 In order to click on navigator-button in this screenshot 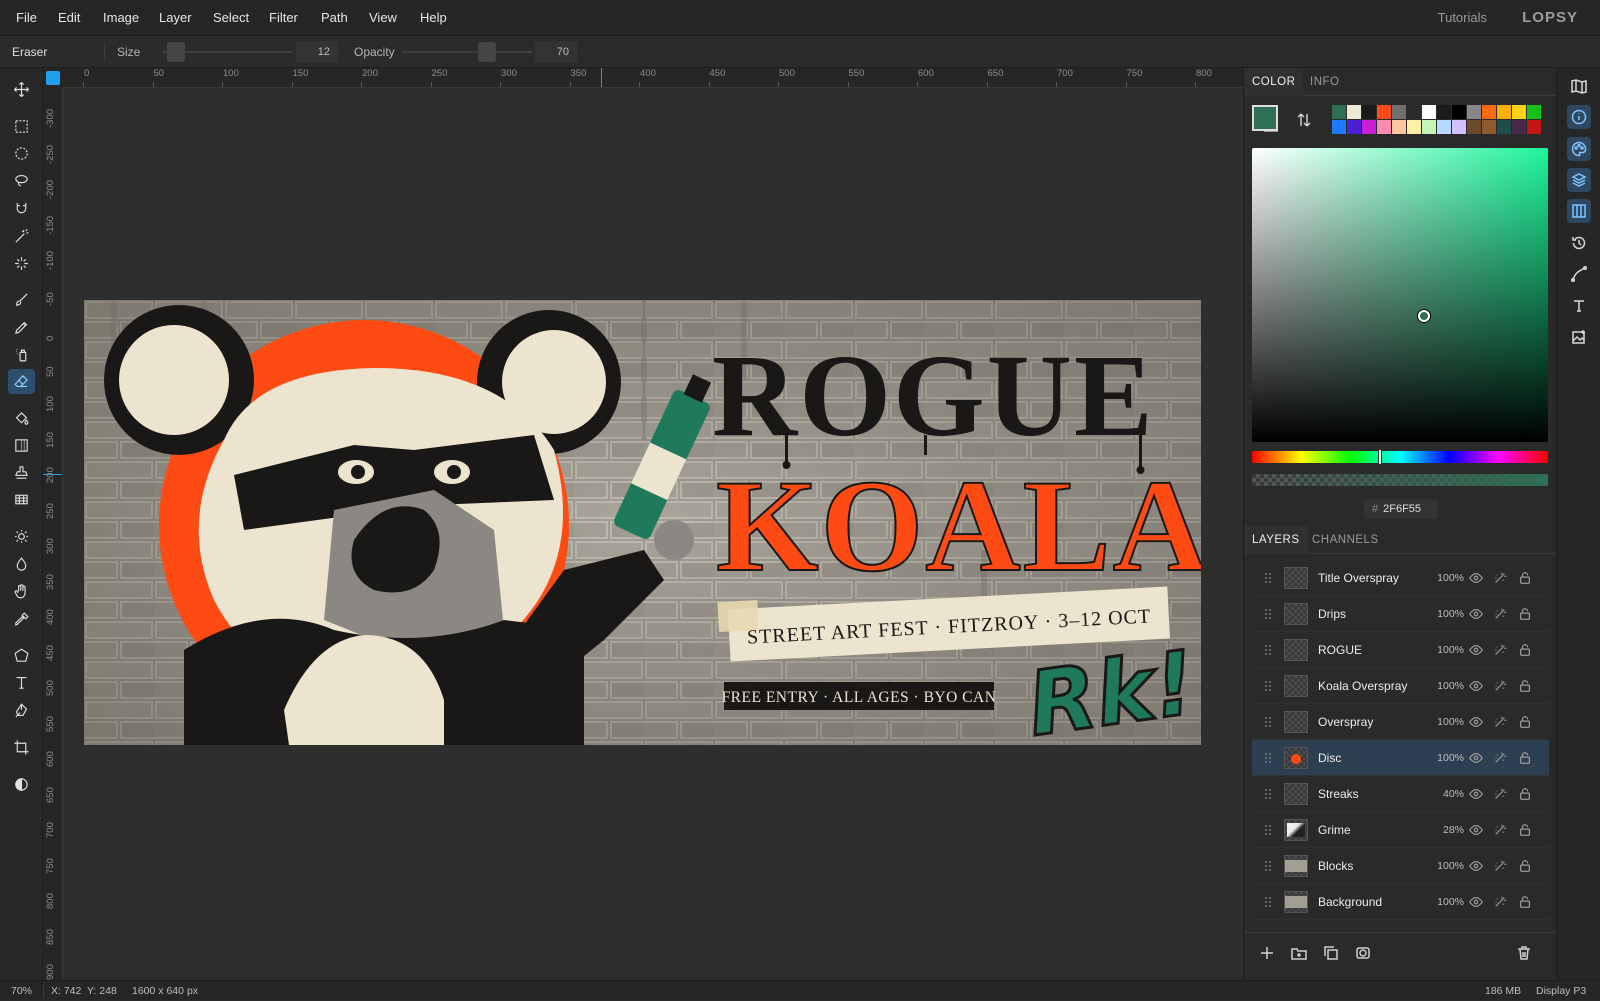, I will do `click(1579, 86)`.